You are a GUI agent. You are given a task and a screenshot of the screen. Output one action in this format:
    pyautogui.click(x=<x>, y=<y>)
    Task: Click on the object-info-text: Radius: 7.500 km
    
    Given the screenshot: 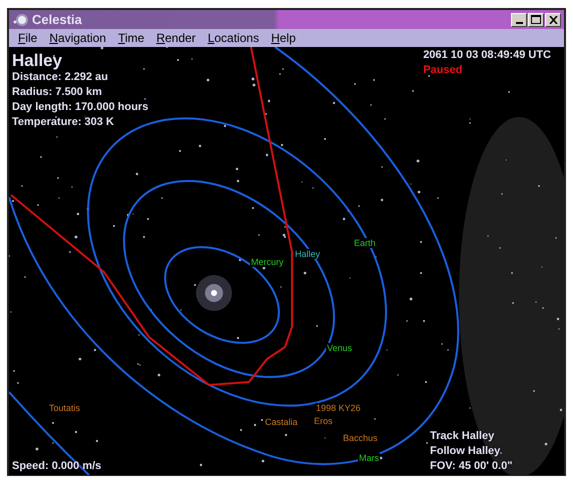 What is the action you would take?
    pyautogui.click(x=57, y=92)
    